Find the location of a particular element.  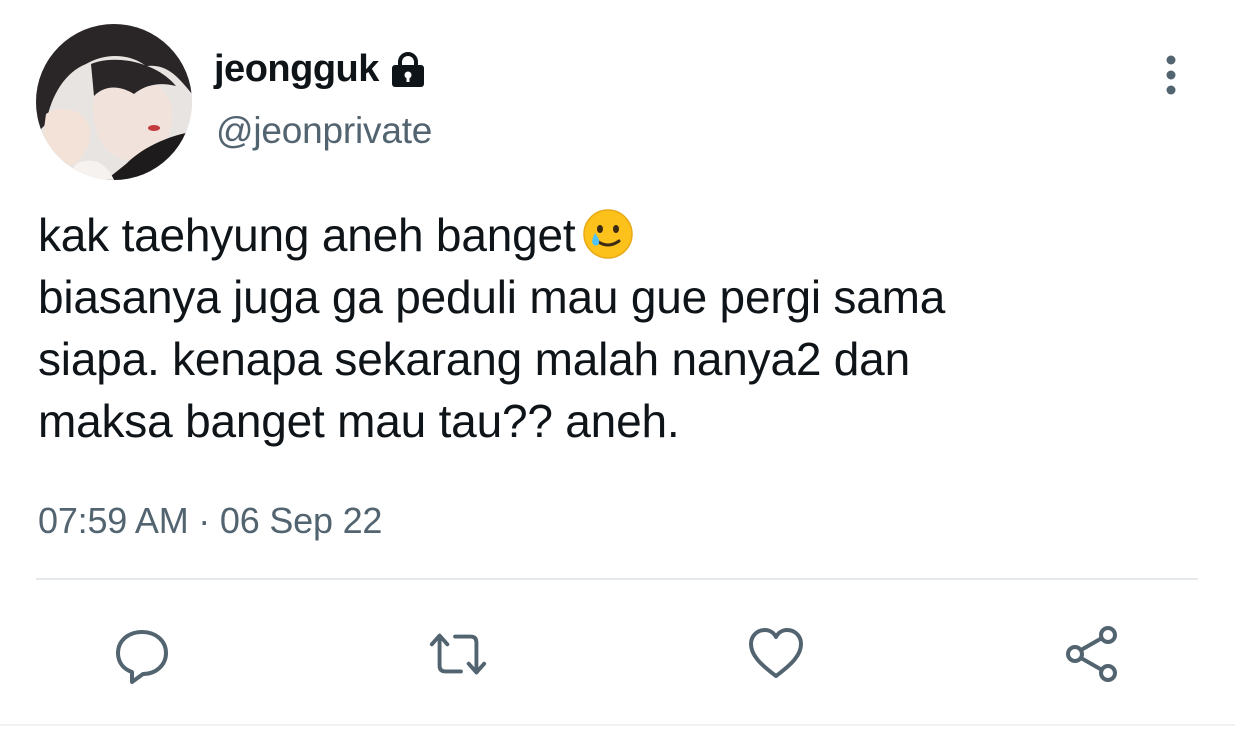

tweet-line-4: maksa banget mau tau?? aneh. is located at coordinates (359, 421).